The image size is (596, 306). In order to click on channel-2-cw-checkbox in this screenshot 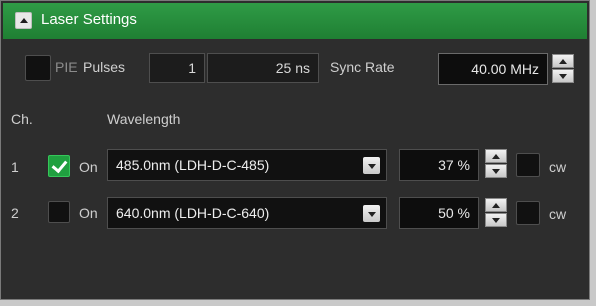, I will do `click(528, 213)`.